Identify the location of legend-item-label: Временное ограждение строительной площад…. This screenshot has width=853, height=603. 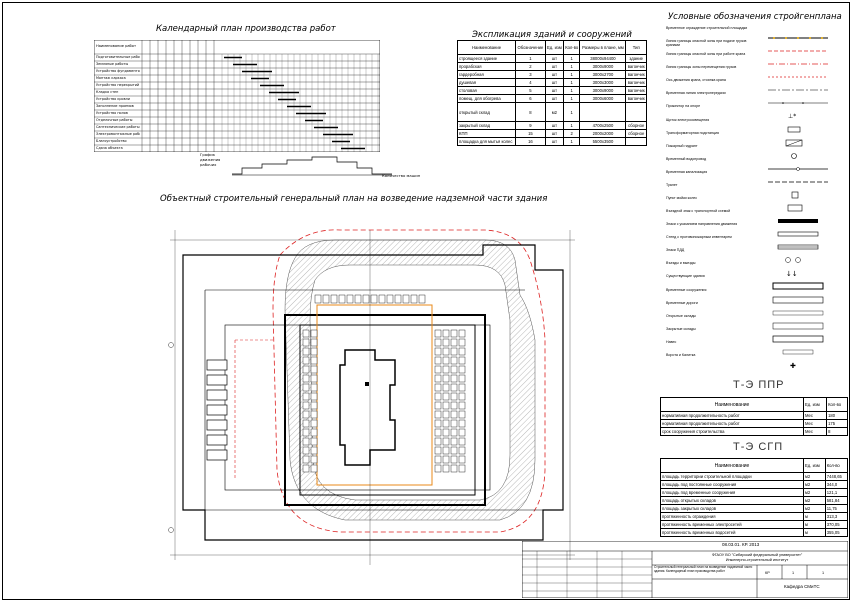
(707, 28).